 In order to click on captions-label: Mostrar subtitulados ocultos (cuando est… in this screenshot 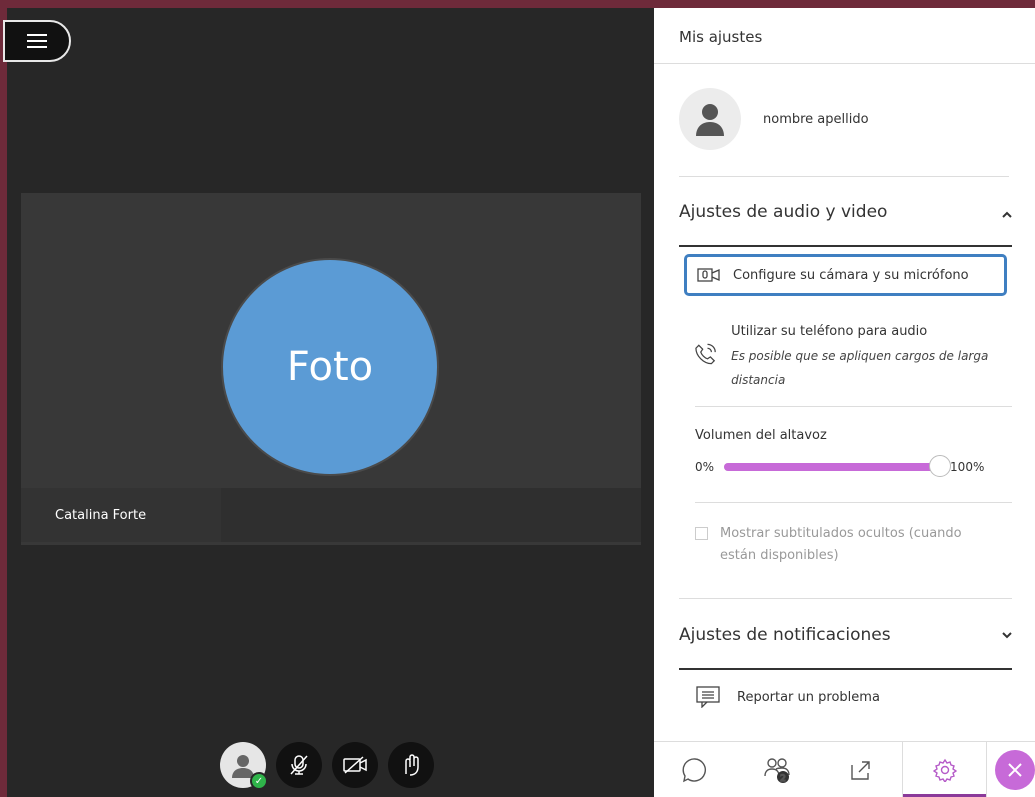, I will do `click(841, 544)`.